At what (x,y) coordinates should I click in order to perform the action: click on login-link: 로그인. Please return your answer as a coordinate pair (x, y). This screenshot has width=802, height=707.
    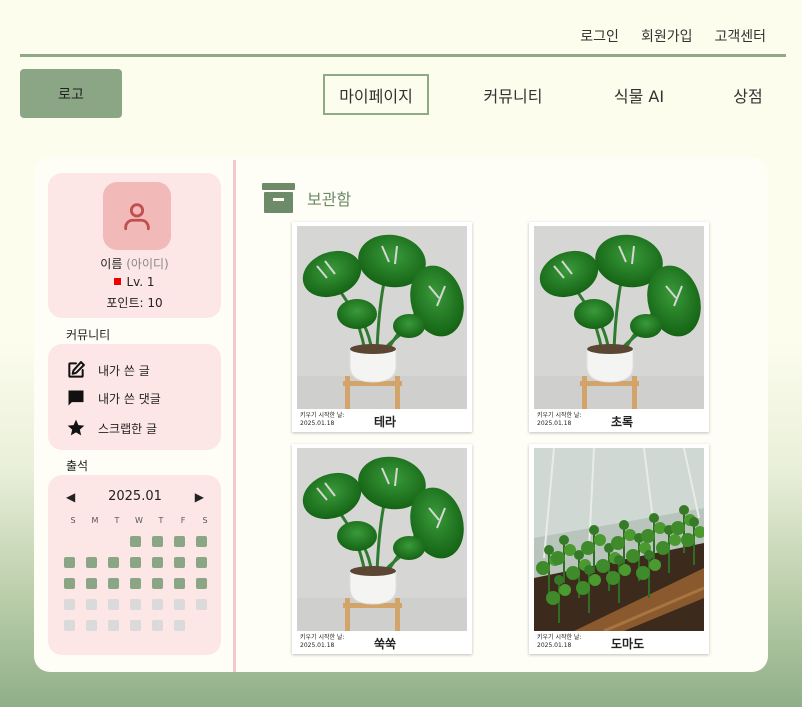
    Looking at the image, I should click on (599, 36).